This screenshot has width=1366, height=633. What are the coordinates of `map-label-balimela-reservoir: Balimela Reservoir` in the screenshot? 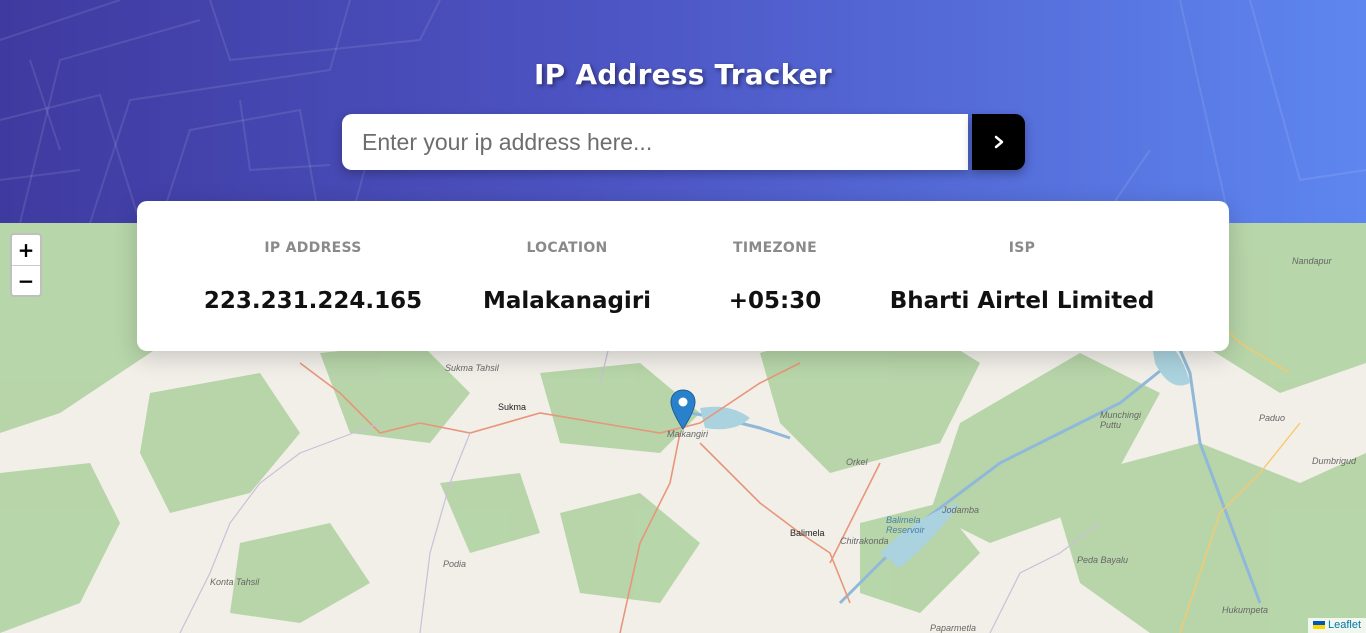 It's located at (905, 525).